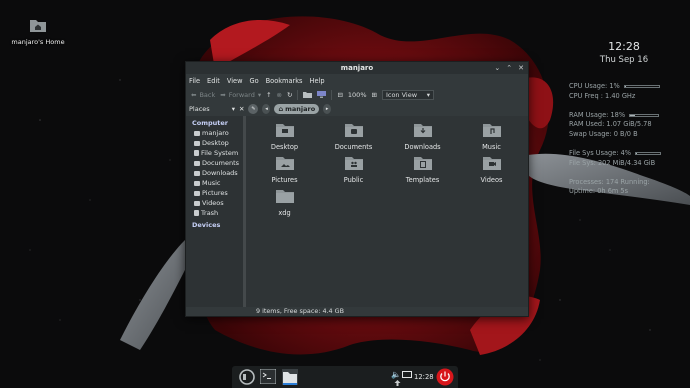 This screenshot has width=690, height=388. What do you see at coordinates (387, 311) in the screenshot?
I see `status-bar: 9 items, Free space: 4.4 GB` at bounding box center [387, 311].